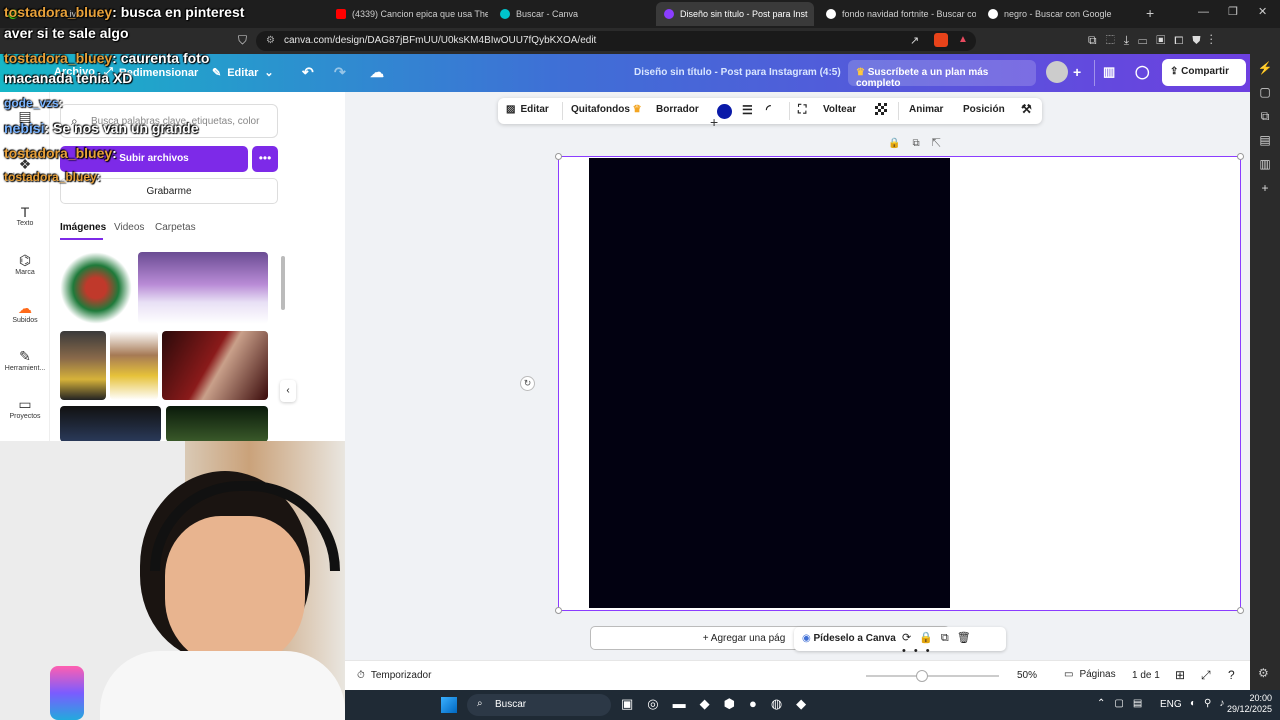 The height and width of the screenshot is (720, 1280). Describe the element at coordinates (1150, 13) in the screenshot. I see `new-tab-icon: +` at that location.